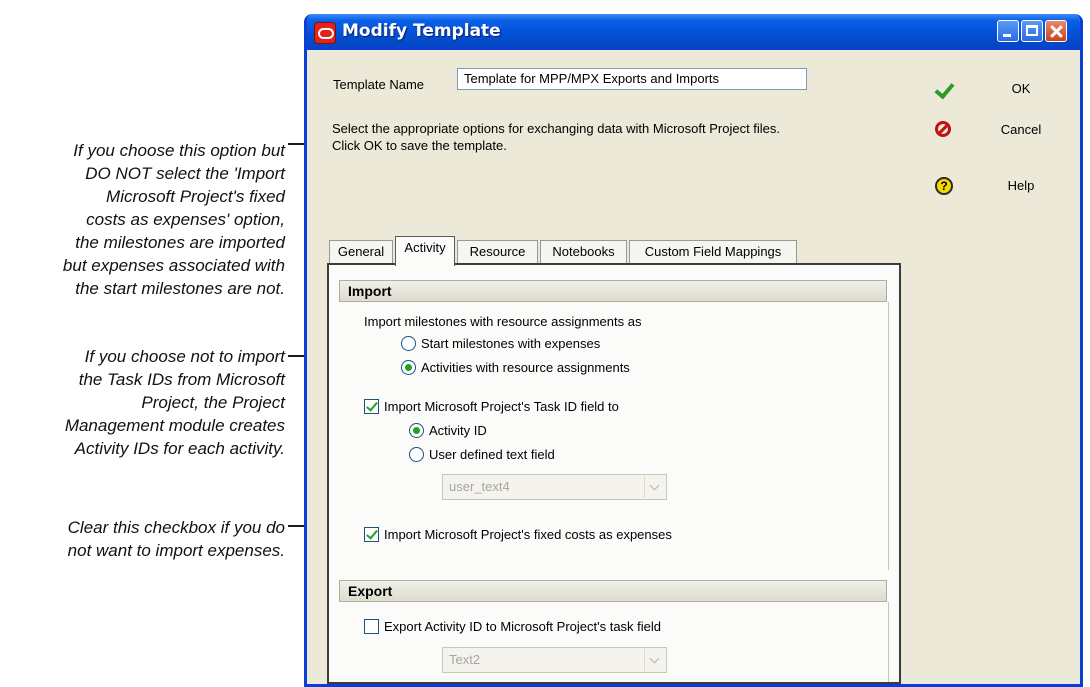  Describe the element at coordinates (1056, 31) in the screenshot. I see `close-button` at that location.